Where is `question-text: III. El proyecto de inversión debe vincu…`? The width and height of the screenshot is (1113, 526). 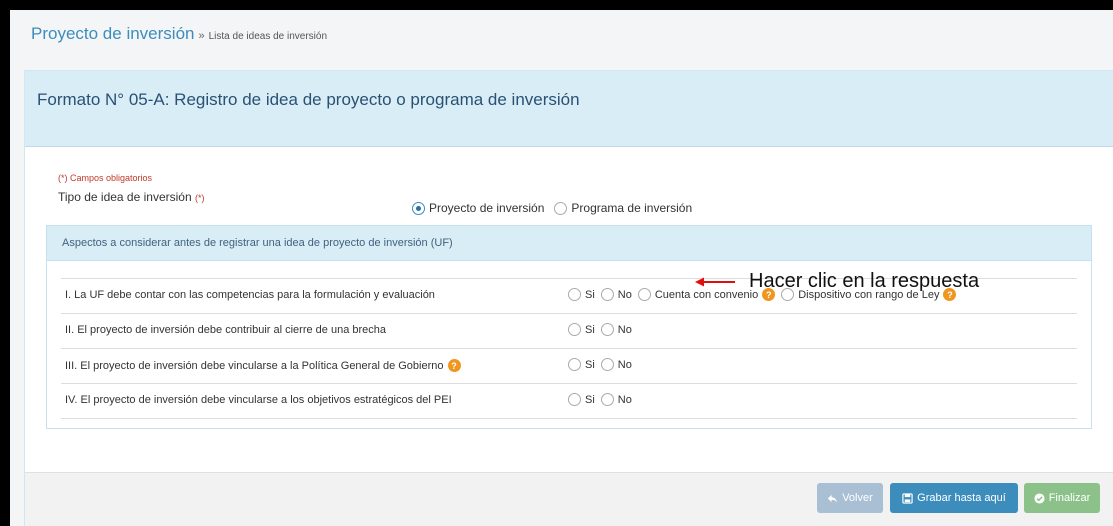
question-text: III. El proyecto de inversión debe vincu… is located at coordinates (254, 365).